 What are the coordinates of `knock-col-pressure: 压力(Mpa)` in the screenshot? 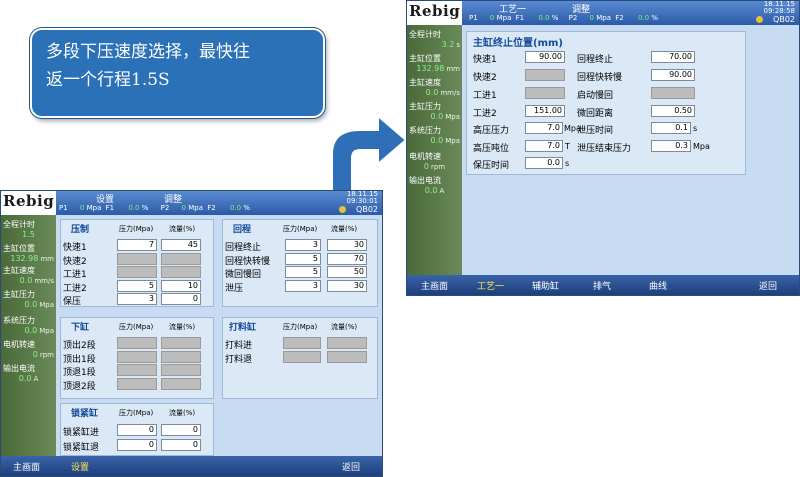 It's located at (300, 327).